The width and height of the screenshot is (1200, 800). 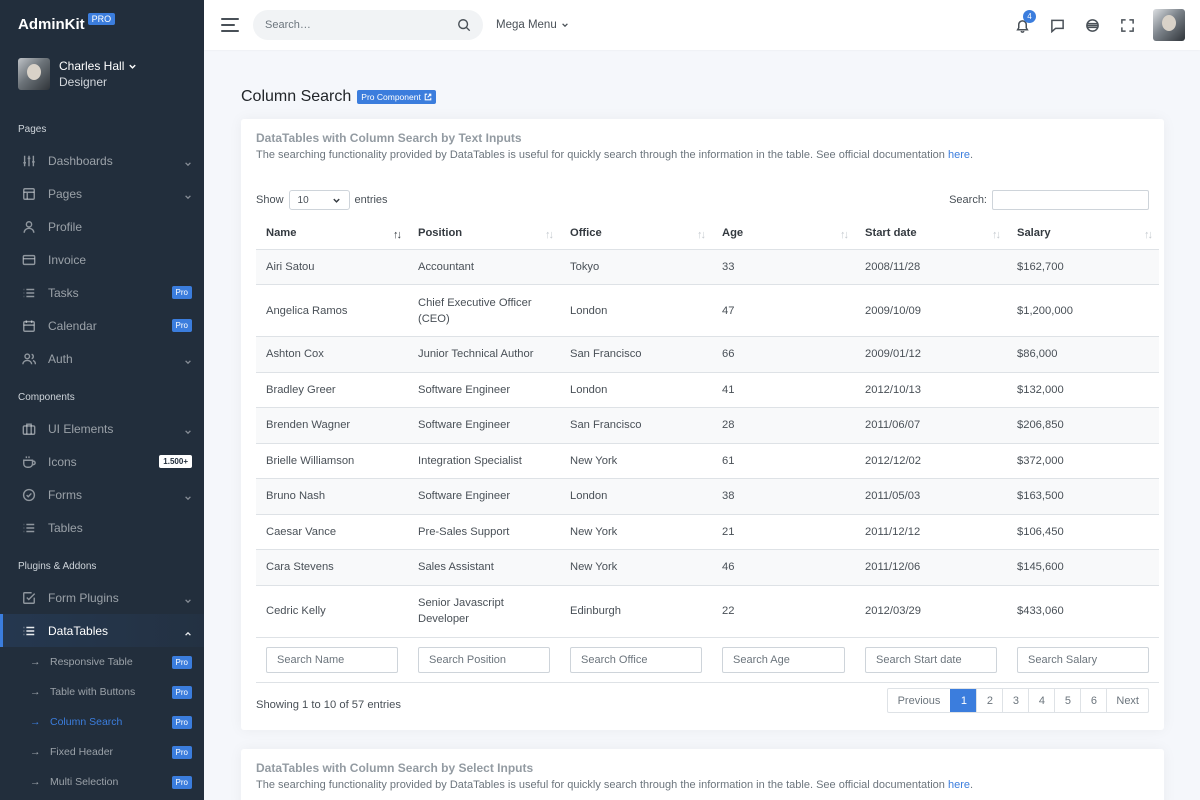 What do you see at coordinates (361, 25) in the screenshot?
I see `top-search-input` at bounding box center [361, 25].